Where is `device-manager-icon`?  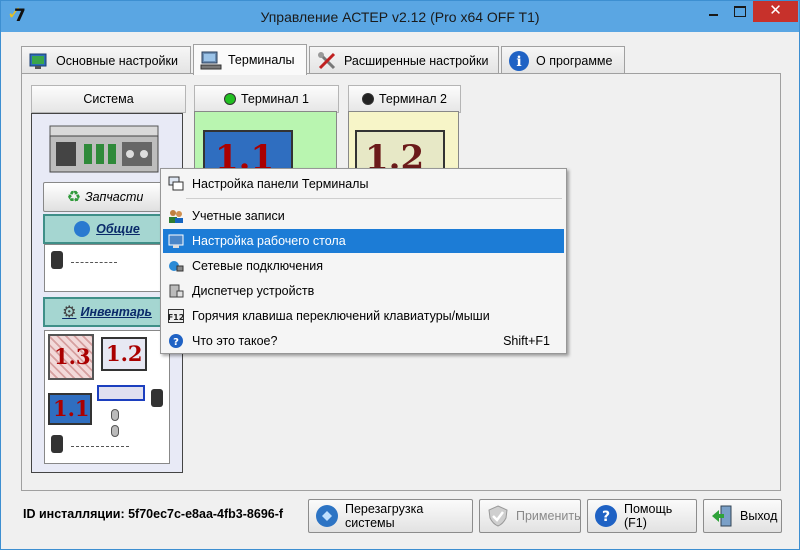
device-manager-icon is located at coordinates (176, 291).